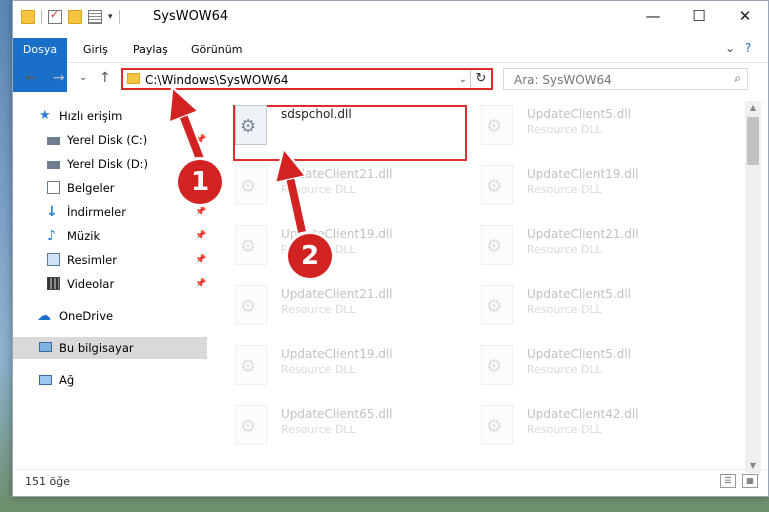 The width and height of the screenshot is (769, 512). What do you see at coordinates (53, 187) in the screenshot?
I see `documents-icon` at bounding box center [53, 187].